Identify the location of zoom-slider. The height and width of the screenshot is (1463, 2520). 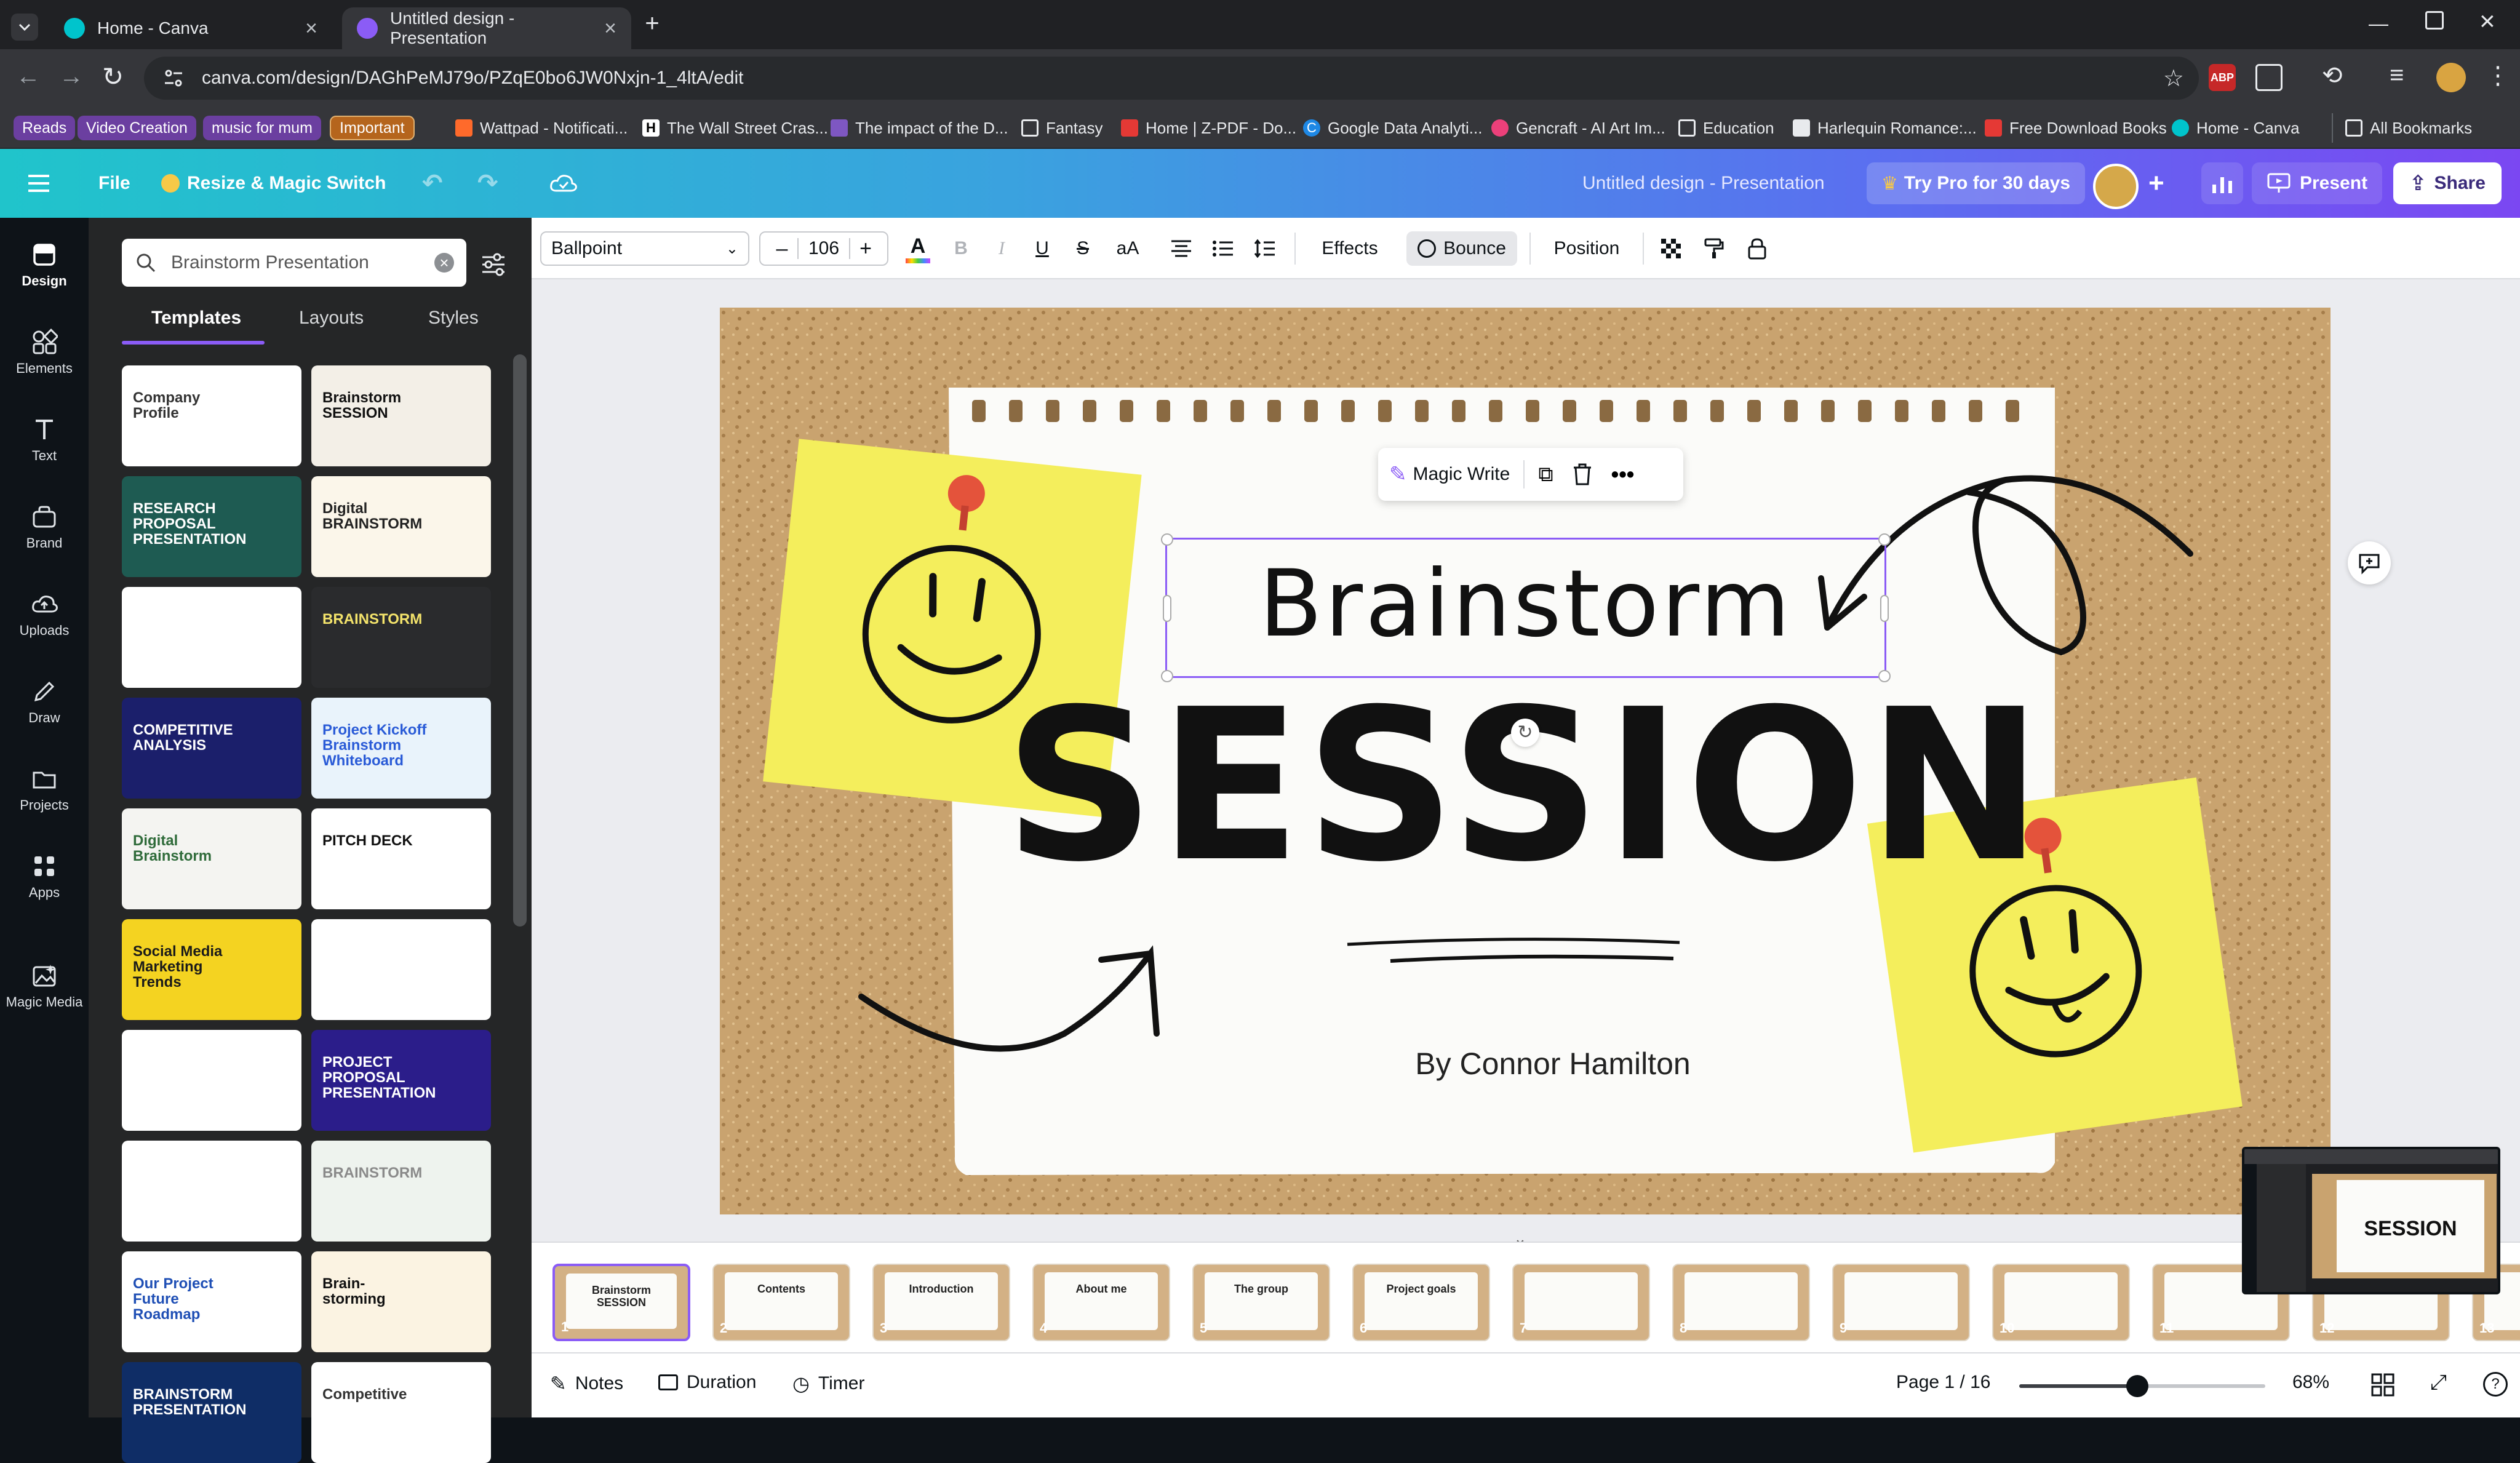
(2142, 1386).